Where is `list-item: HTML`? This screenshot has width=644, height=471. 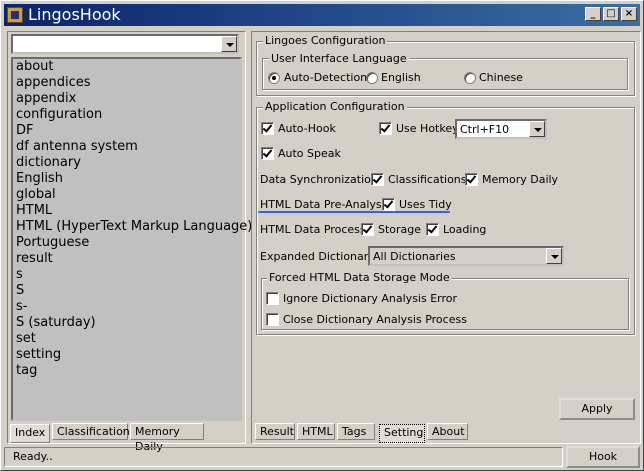 list-item: HTML is located at coordinates (126, 211).